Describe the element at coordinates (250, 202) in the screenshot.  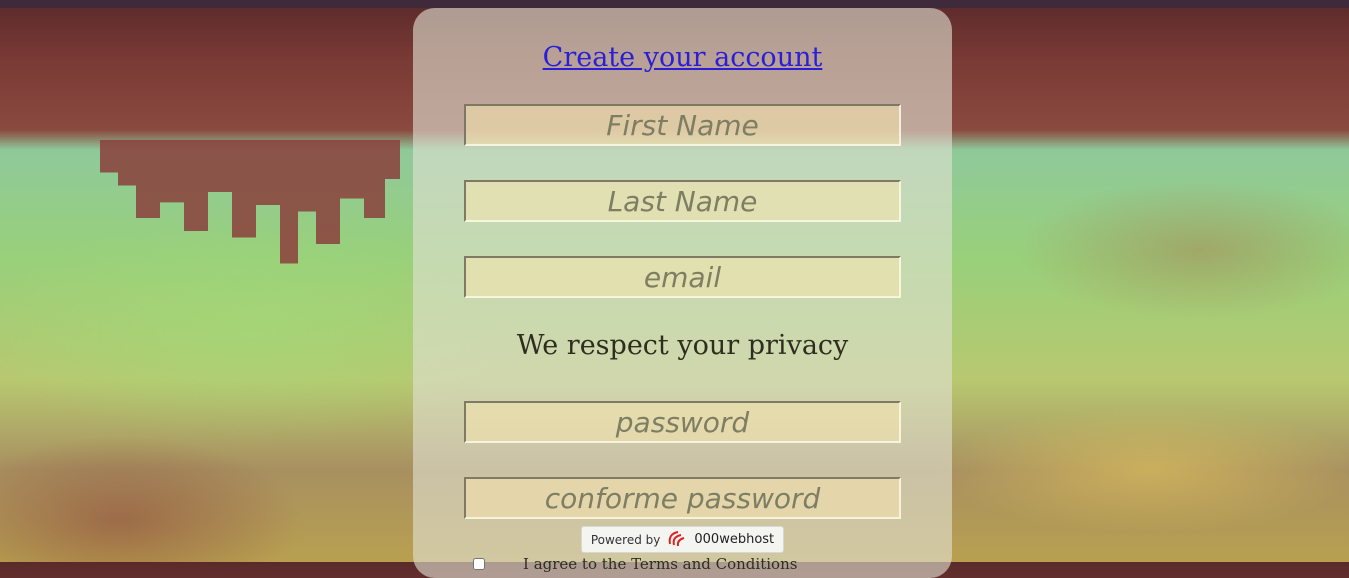
I see `background-skyline` at that location.